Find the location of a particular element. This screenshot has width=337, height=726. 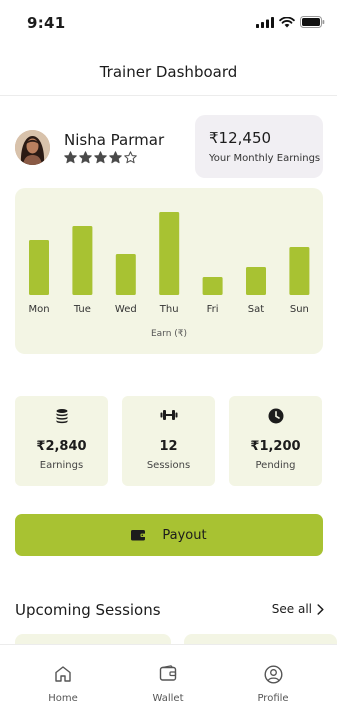

battery-icon is located at coordinates (312, 22).